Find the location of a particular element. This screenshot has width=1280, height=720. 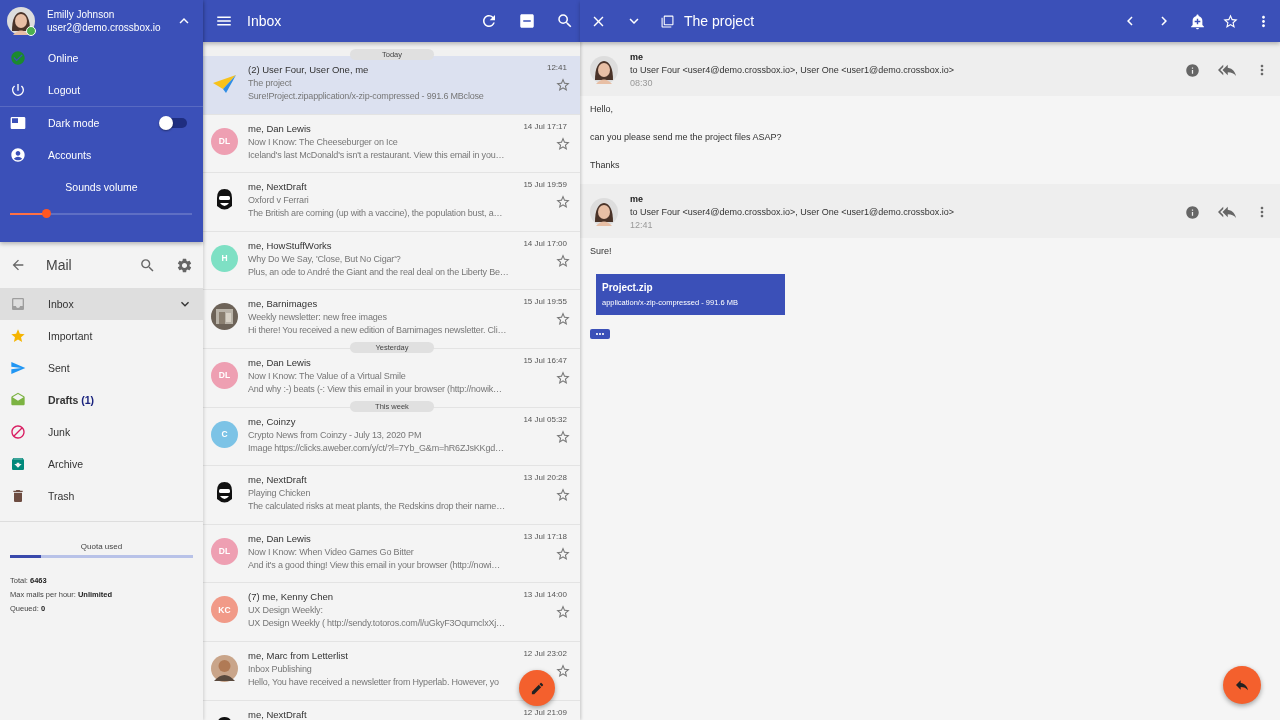

more-button is located at coordinates (600, 334).